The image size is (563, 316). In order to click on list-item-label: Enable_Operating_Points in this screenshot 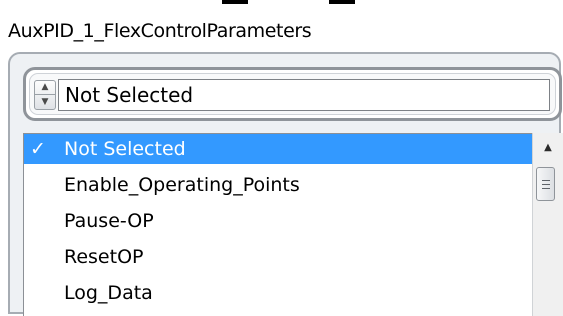, I will do `click(182, 185)`.